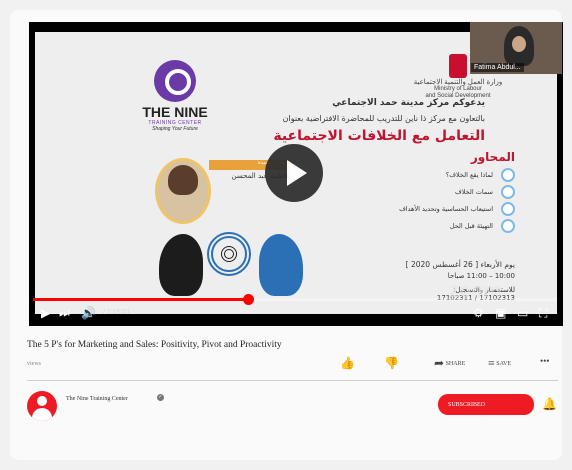 The image size is (572, 470). I want to click on play-button, so click(294, 173).